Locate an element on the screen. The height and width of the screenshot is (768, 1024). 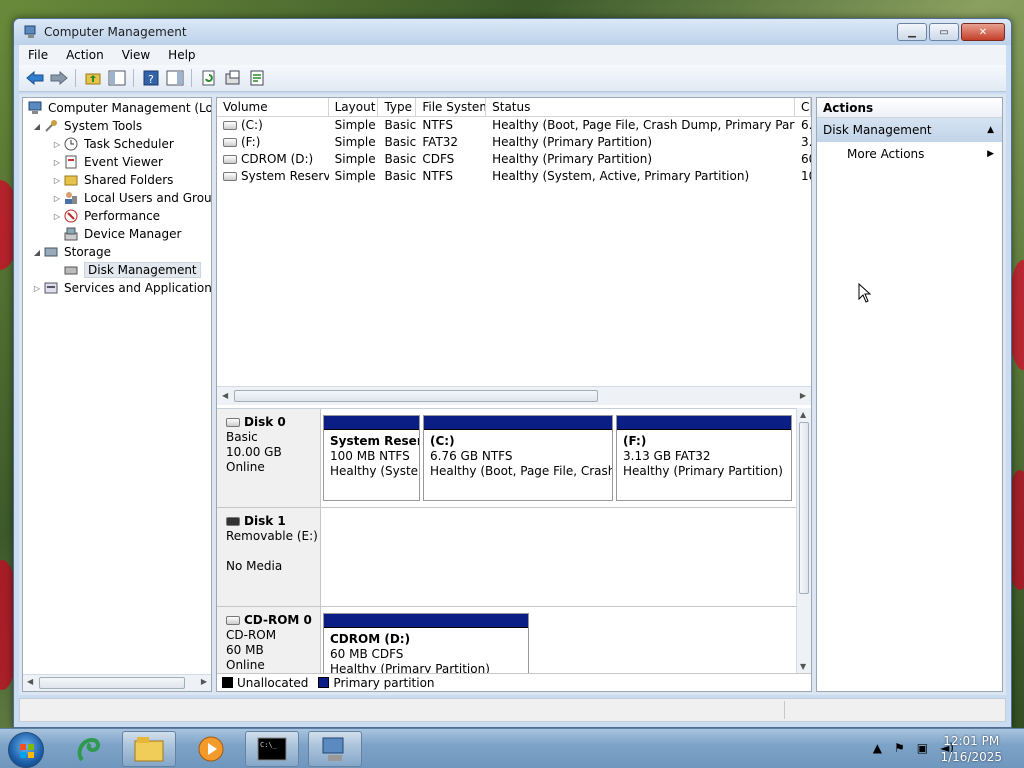
disk-view-vertical-scrollbar: ▲ ▼ is located at coordinates (803, 540).